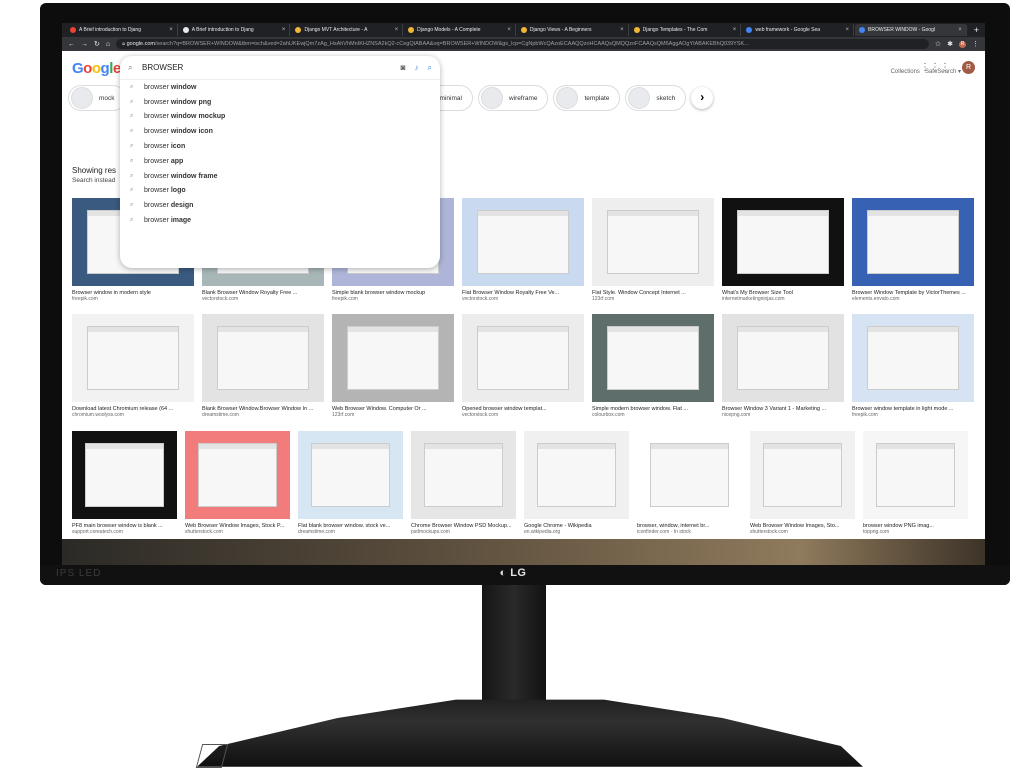 The height and width of the screenshot is (784, 1026). Describe the element at coordinates (975, 44) in the screenshot. I see `menu-icon: ⋮` at that location.